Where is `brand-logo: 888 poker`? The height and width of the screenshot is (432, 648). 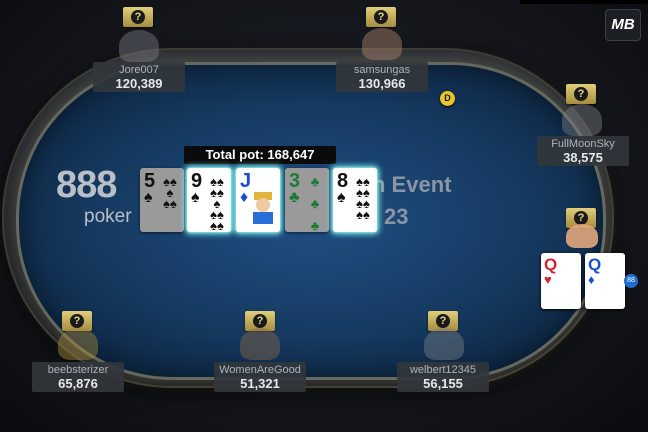 brand-logo: 888 poker is located at coordinates (94, 195).